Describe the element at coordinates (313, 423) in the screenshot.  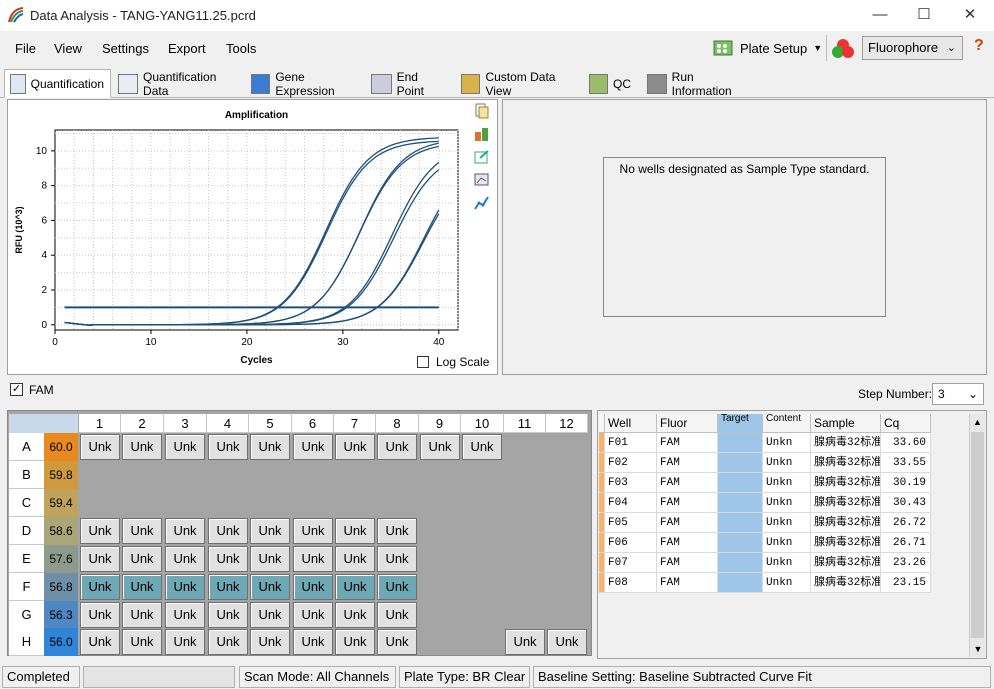
I see `plate-column-header: 6` at that location.